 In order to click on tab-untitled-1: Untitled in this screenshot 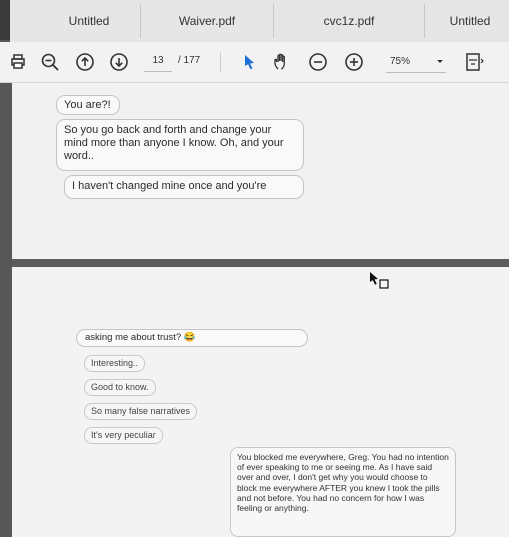, I will do `click(89, 21)`.